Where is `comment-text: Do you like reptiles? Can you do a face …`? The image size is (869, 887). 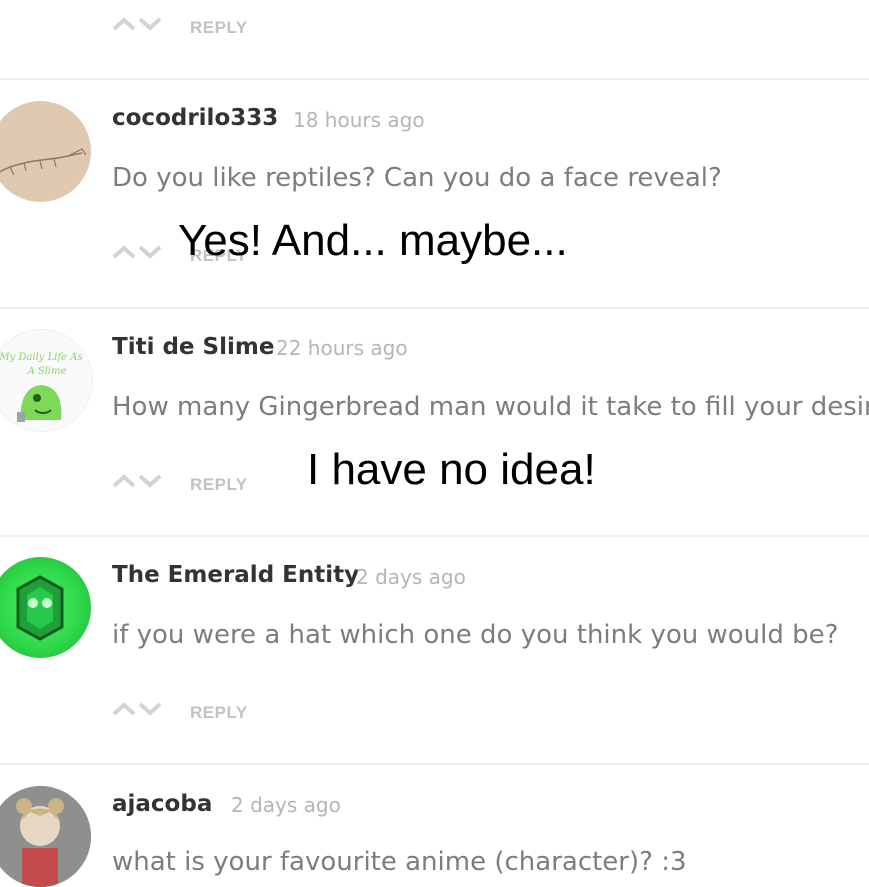
comment-text: Do you like reptiles? Can you do a face … is located at coordinates (417, 178).